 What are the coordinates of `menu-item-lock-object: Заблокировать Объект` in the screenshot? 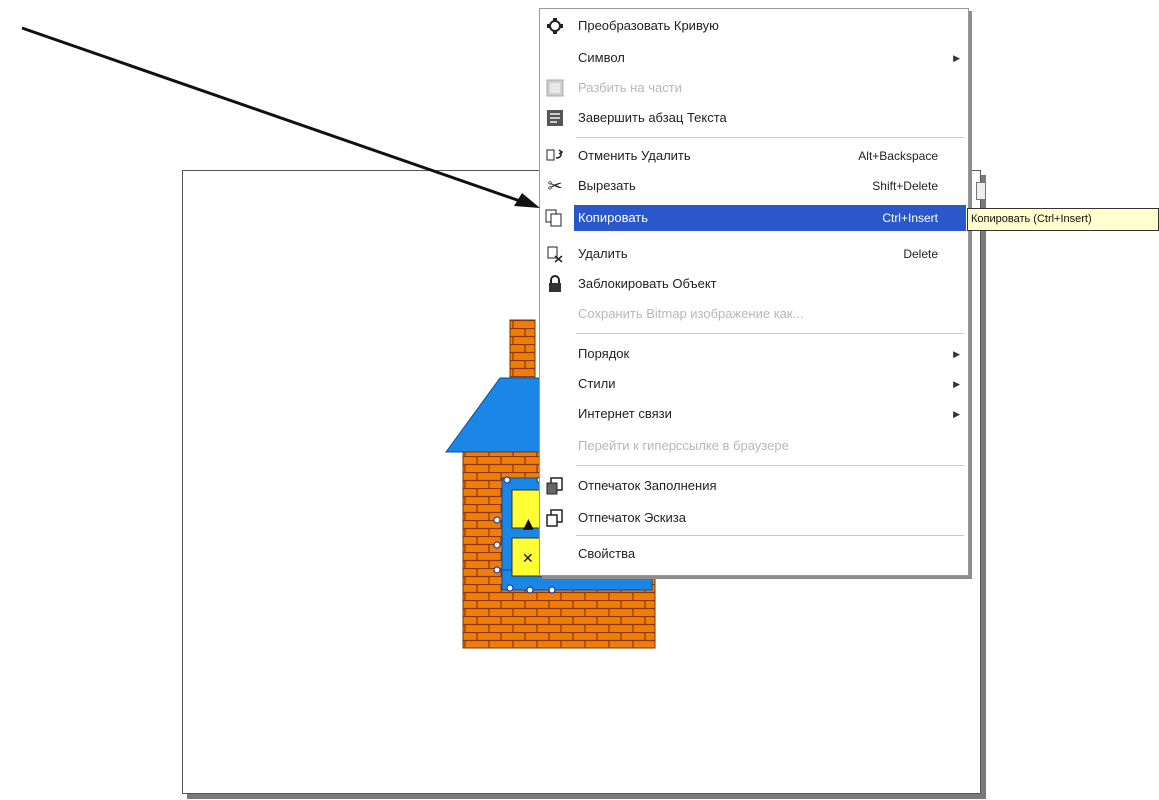 It's located at (754, 284).